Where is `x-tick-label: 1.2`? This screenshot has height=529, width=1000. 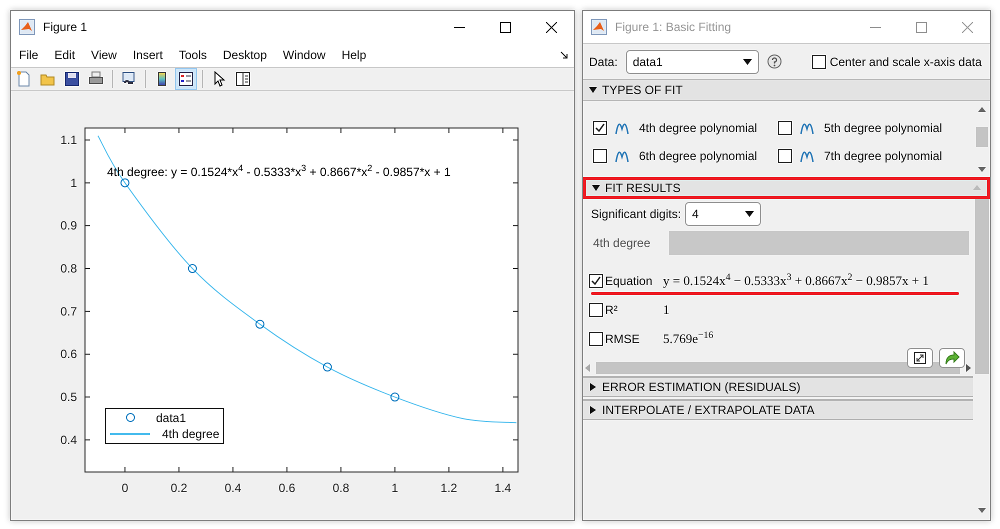
x-tick-label: 1.2 is located at coordinates (449, 487).